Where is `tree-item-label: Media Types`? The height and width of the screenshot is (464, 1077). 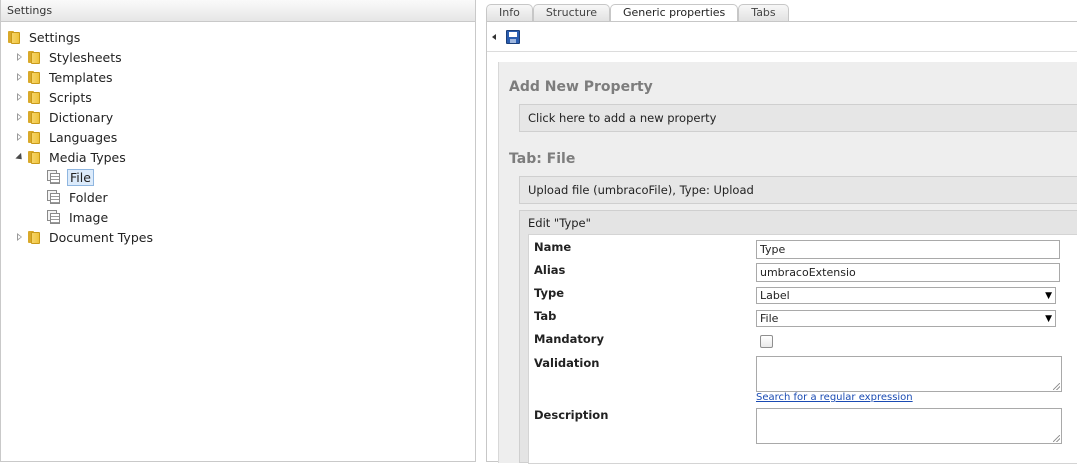 tree-item-label: Media Types is located at coordinates (87, 157).